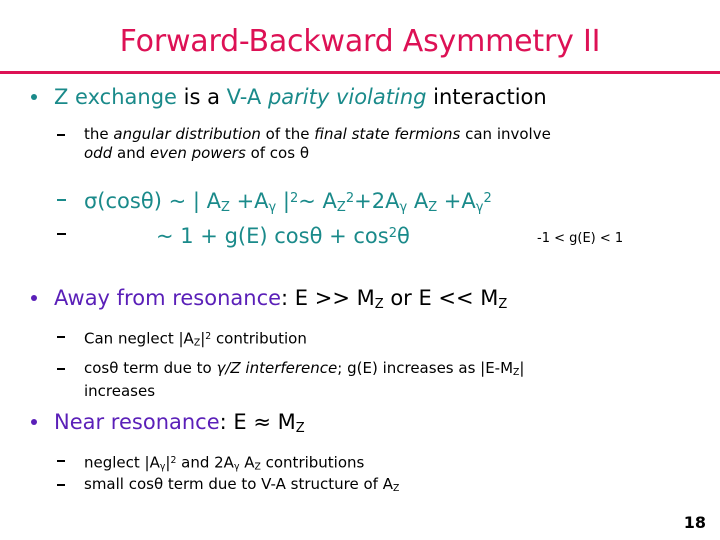 The image size is (720, 540). Describe the element at coordinates (187, 201) in the screenshot. I see `f1-p2: ) ~ | A` at that location.